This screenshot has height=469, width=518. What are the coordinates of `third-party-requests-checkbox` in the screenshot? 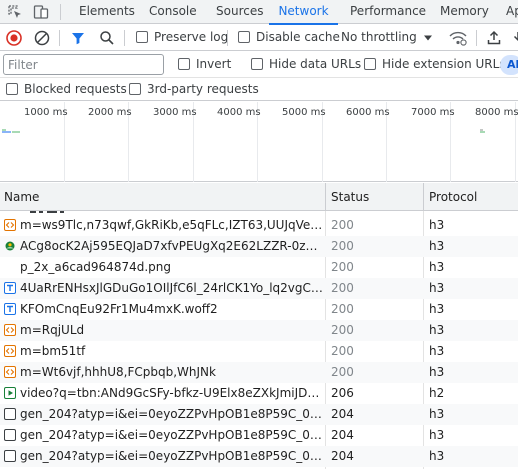 It's located at (135, 89).